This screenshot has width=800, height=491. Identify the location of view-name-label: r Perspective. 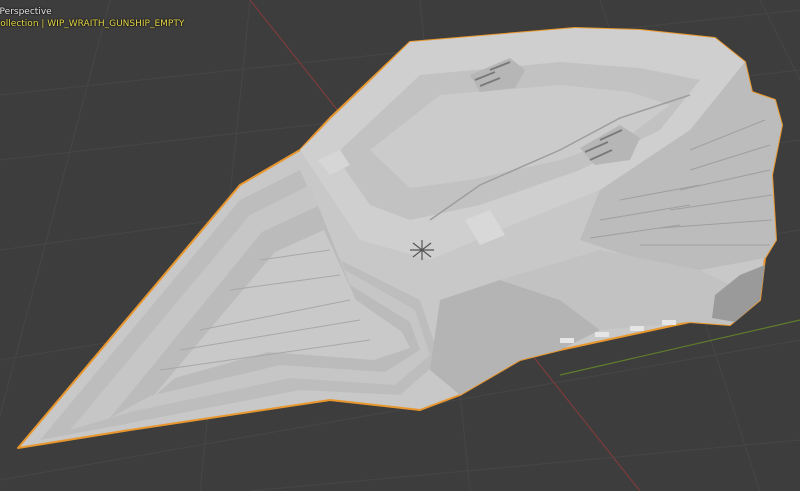
(26, 12).